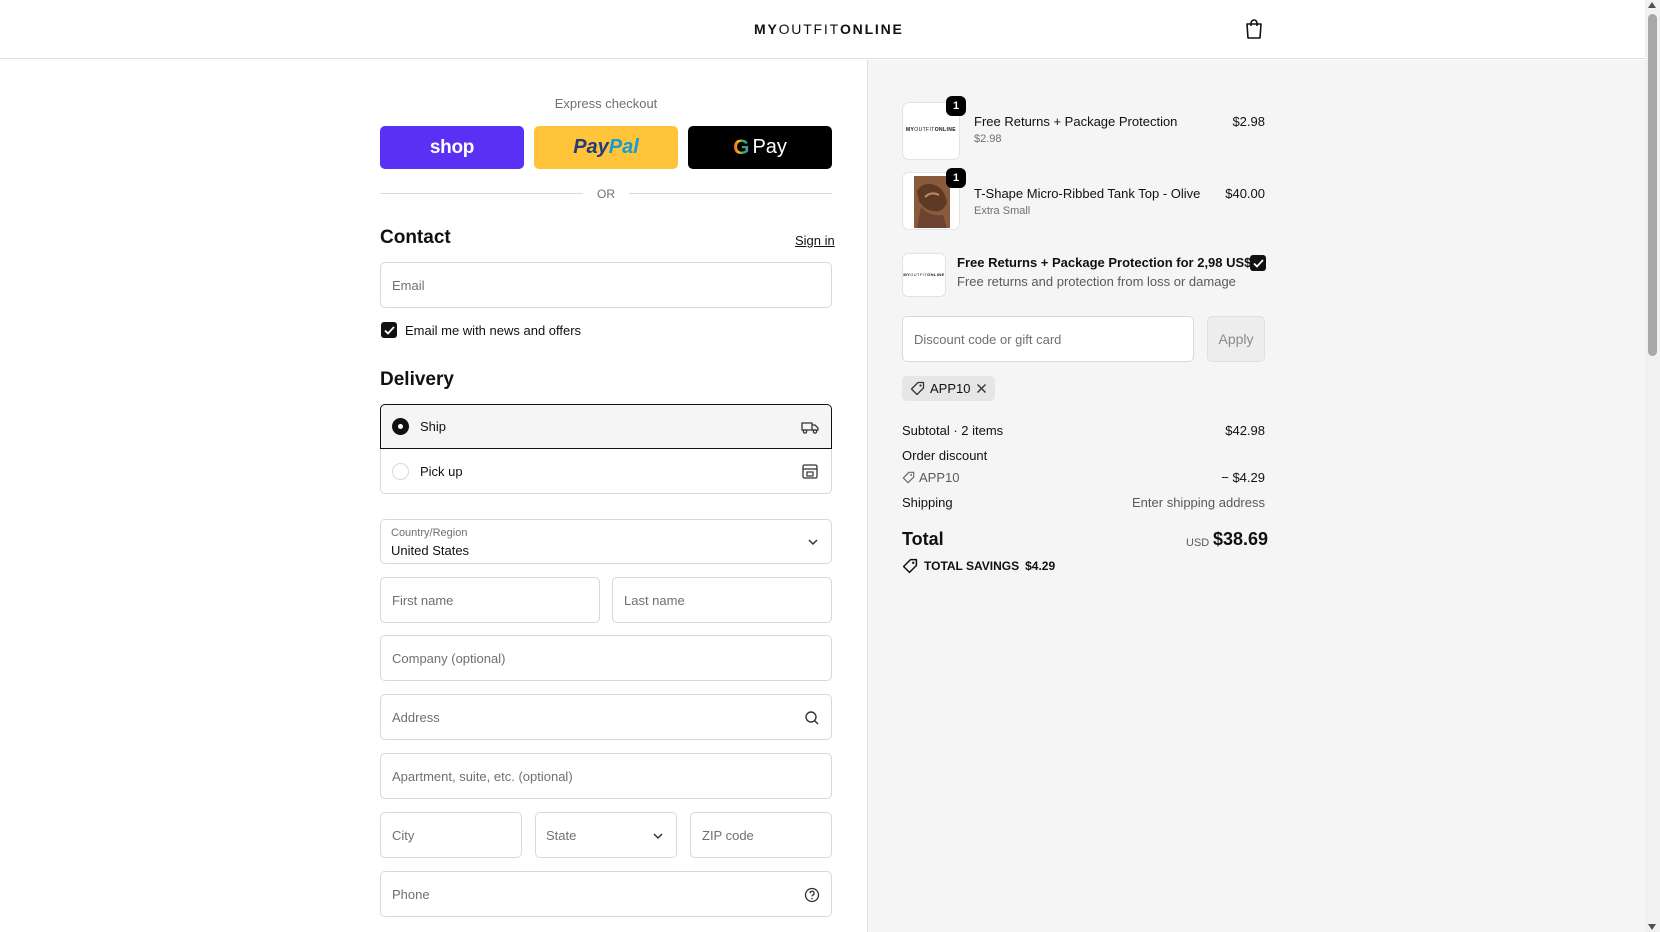 This screenshot has height=932, width=1660. Describe the element at coordinates (1652, 5) in the screenshot. I see `scroll-up-arrow-icon` at that location.